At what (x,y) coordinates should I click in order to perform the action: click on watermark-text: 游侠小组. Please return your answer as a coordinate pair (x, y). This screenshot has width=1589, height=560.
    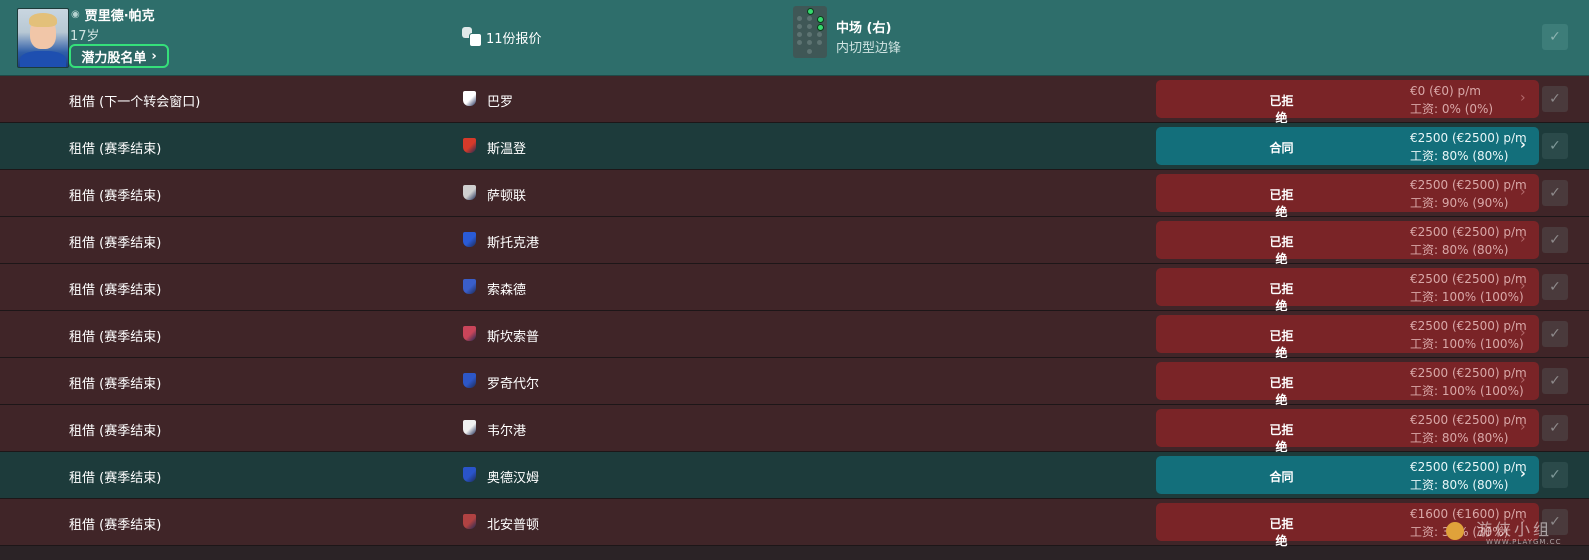
    Looking at the image, I should click on (1514, 529).